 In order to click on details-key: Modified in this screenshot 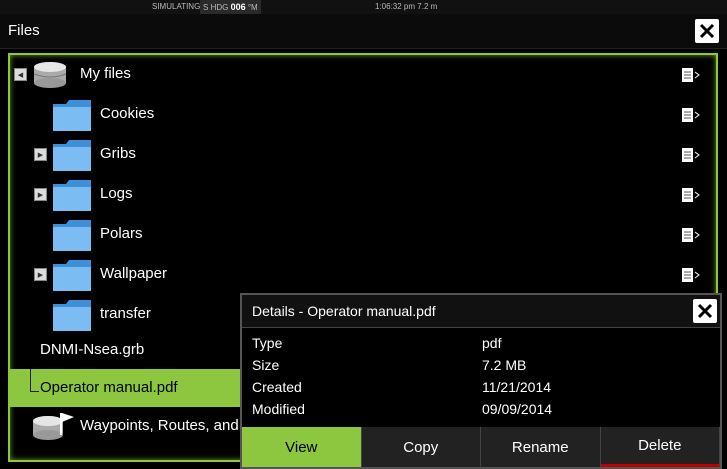, I will do `click(278, 409)`.